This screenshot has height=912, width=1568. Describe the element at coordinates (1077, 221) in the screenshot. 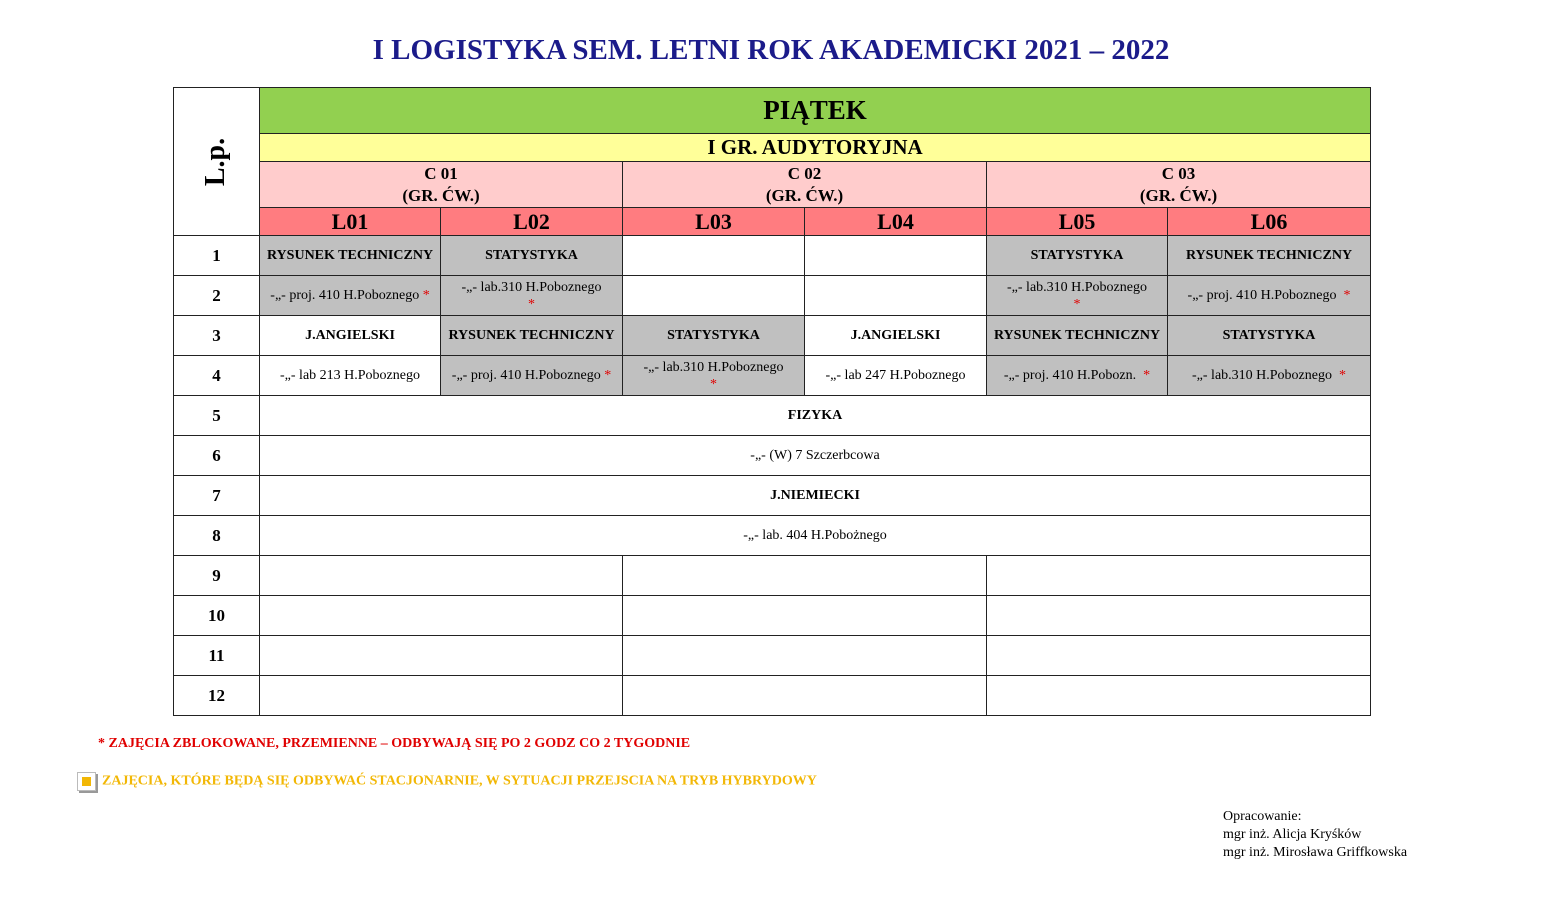

I see `lab-header-l05: L05` at that location.